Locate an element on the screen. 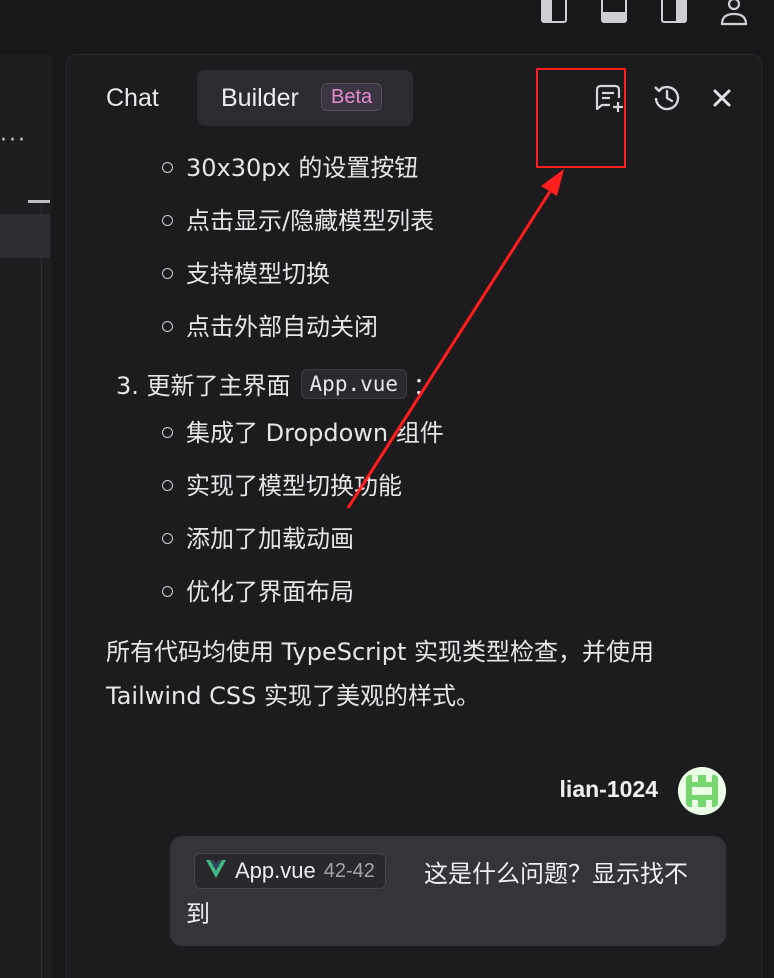 The image size is (774, 978). panel-divider is located at coordinates (41, 591).